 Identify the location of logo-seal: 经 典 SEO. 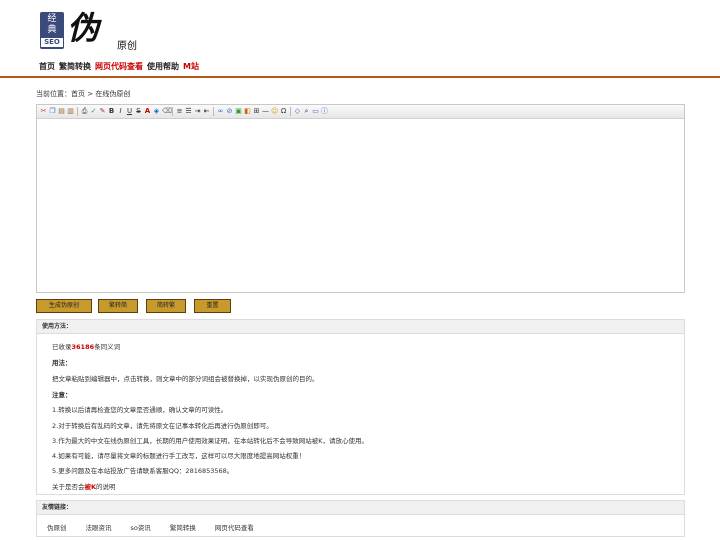
(52, 30).